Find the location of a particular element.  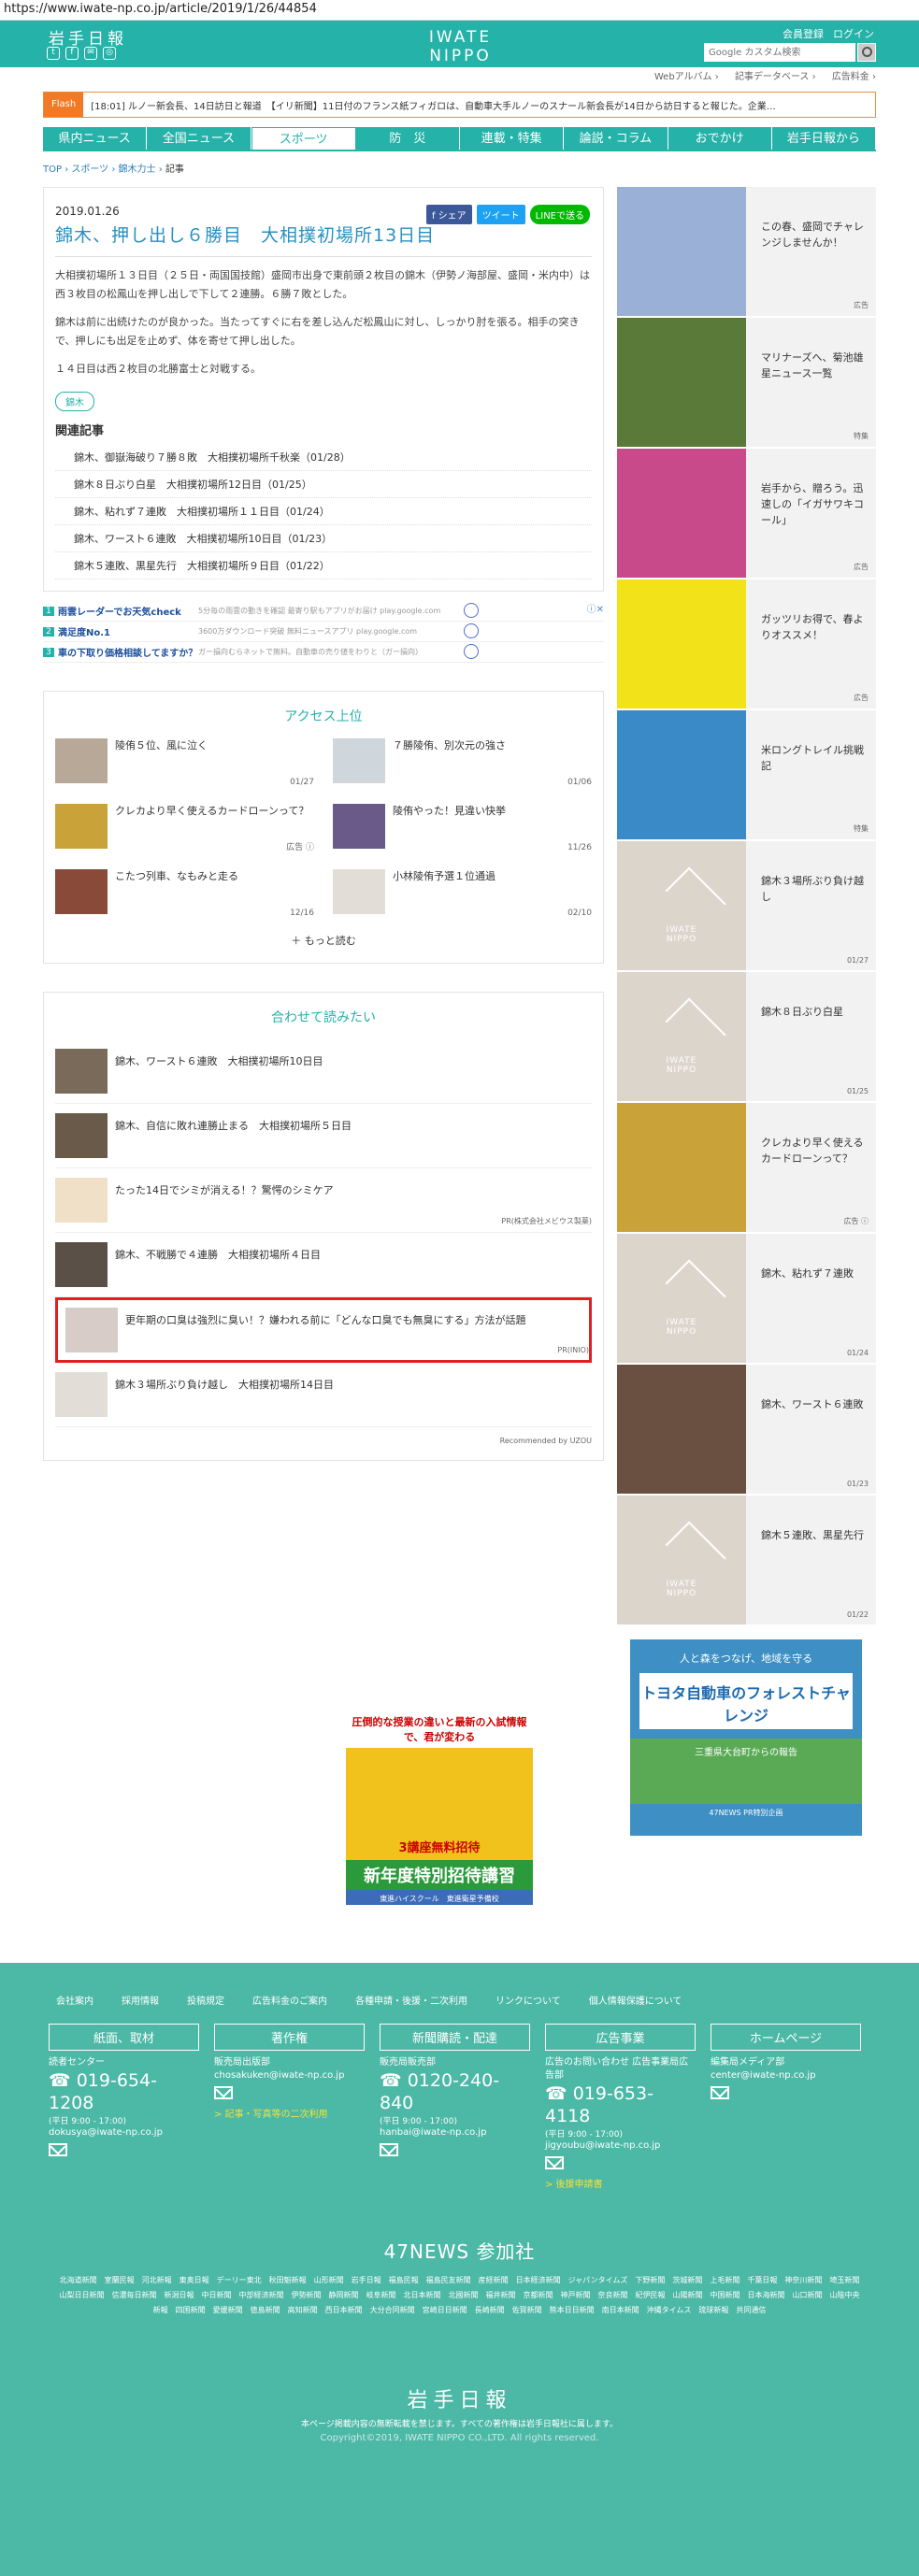

side-text: 錦木５連敗、黒星先行 is located at coordinates (809, 1560).